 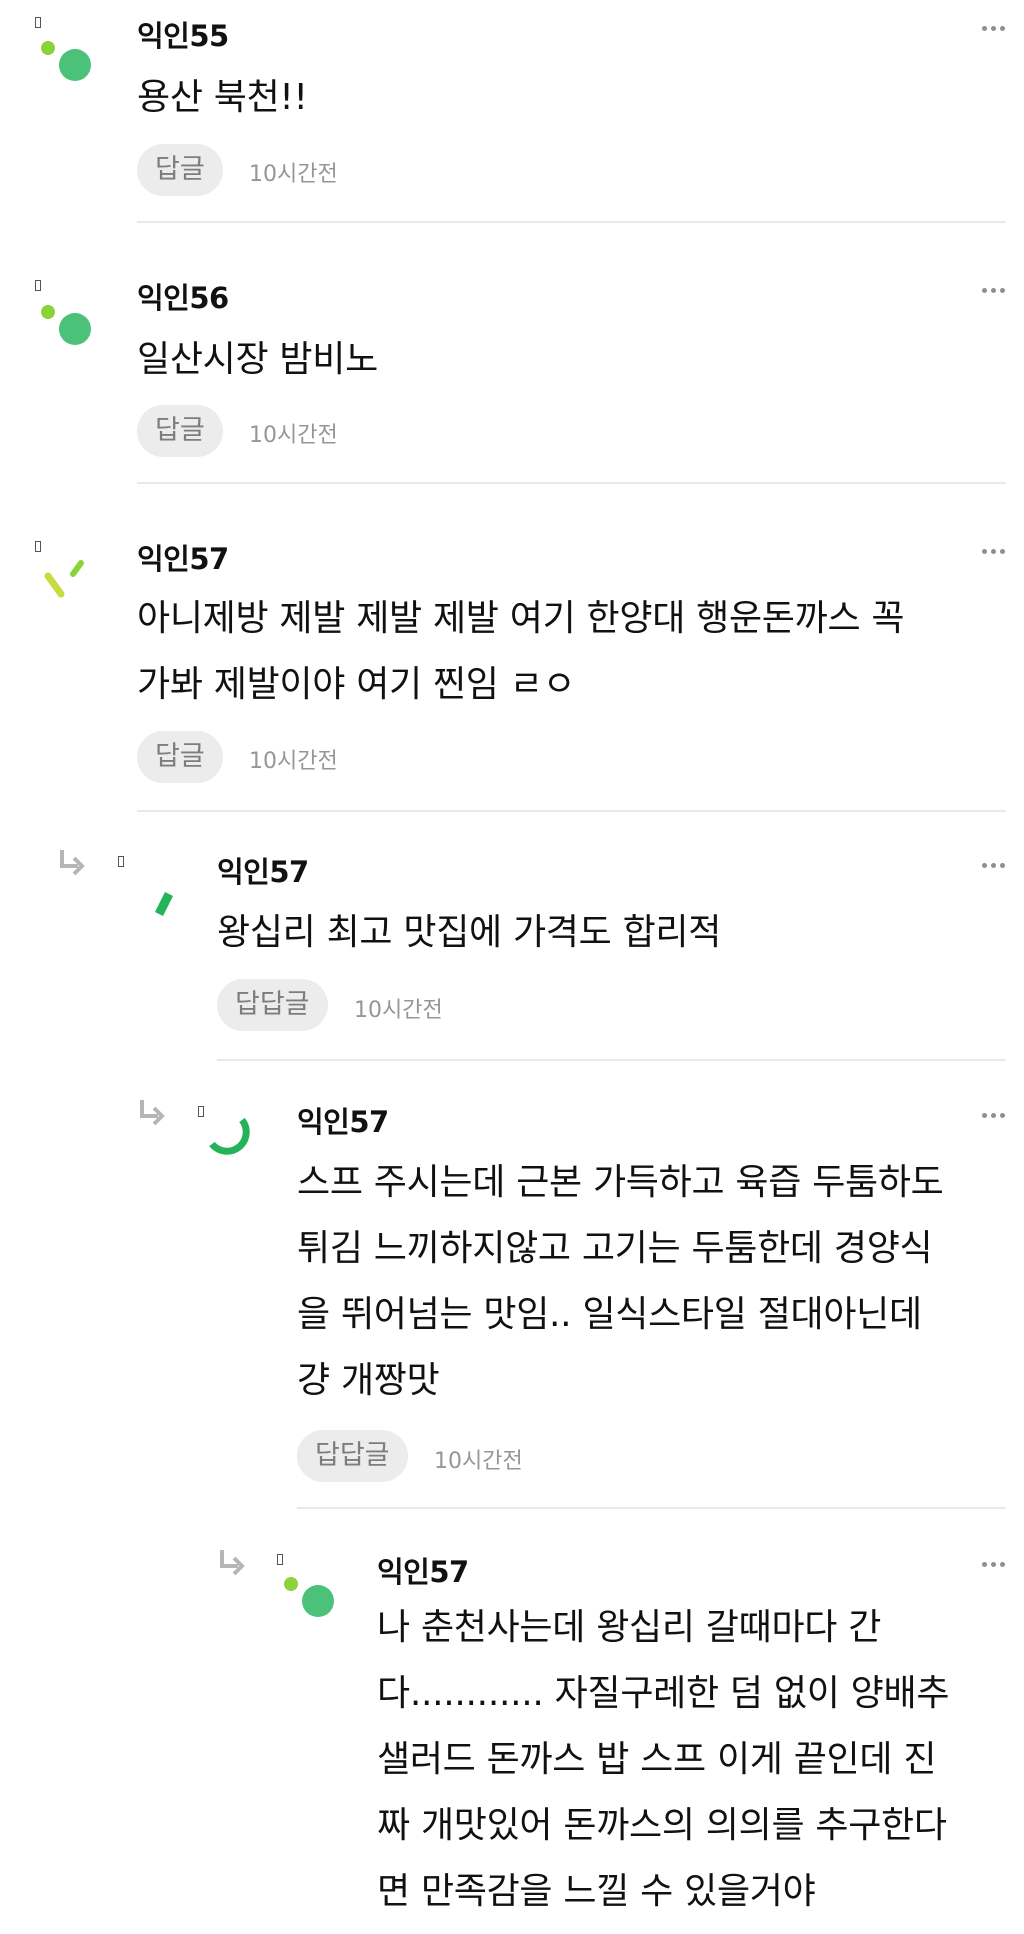 I want to click on comment-text: 왕십리 최고 맛집에 가격도 합리적, so click(x=469, y=932).